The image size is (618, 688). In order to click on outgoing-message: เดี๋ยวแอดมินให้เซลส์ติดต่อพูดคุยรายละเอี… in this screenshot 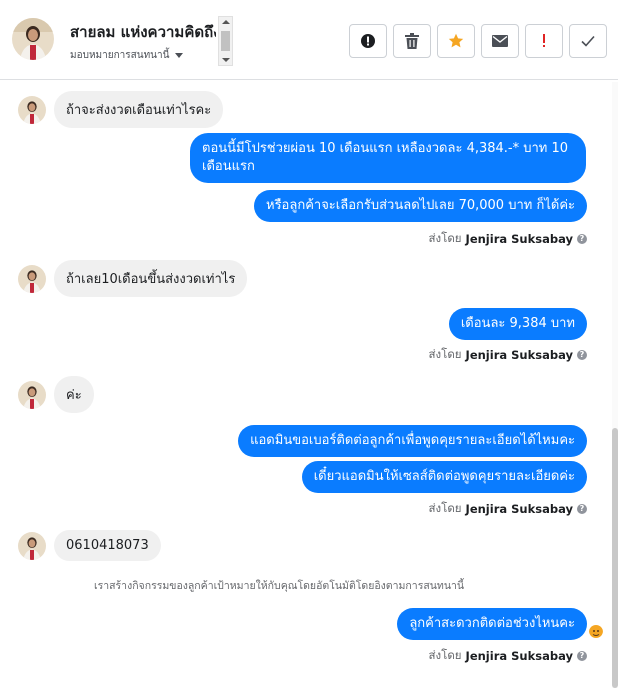, I will do `click(444, 477)`.